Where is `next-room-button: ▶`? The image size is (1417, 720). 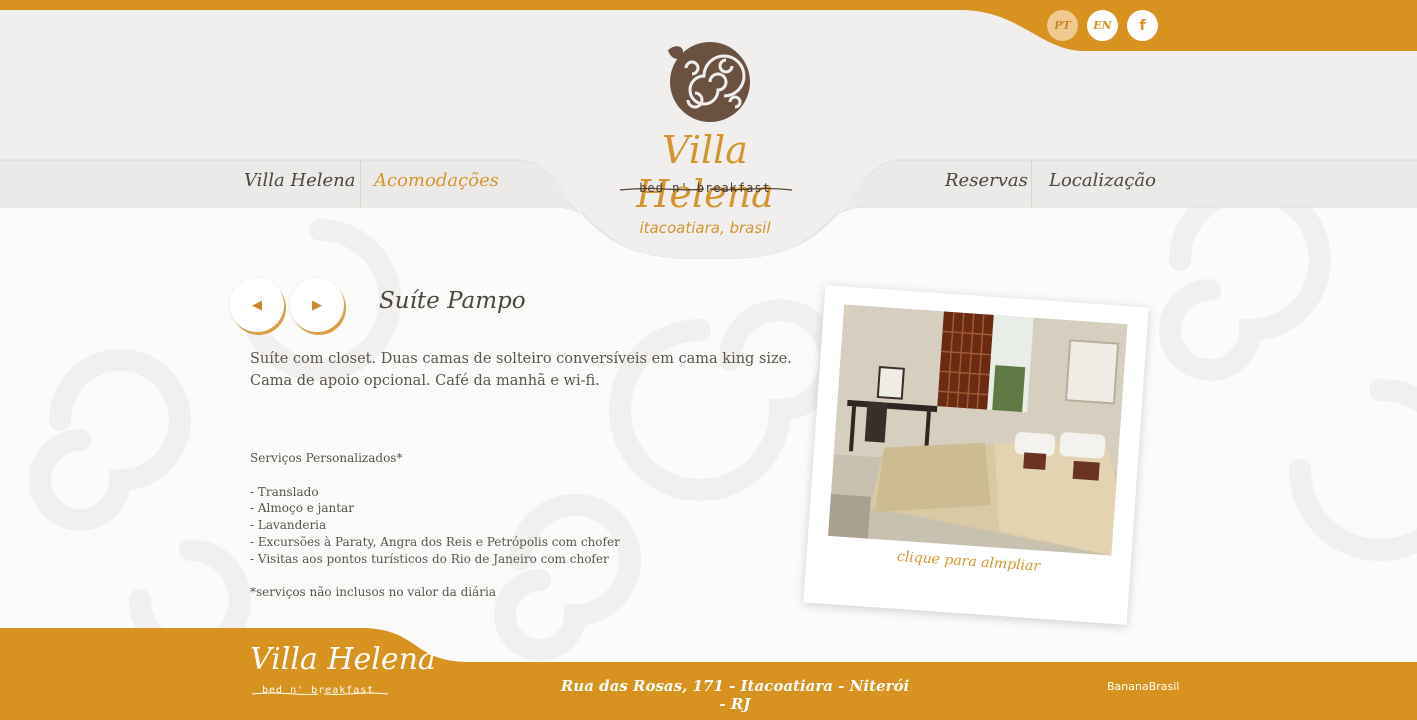 next-room-button: ▶ is located at coordinates (317, 305).